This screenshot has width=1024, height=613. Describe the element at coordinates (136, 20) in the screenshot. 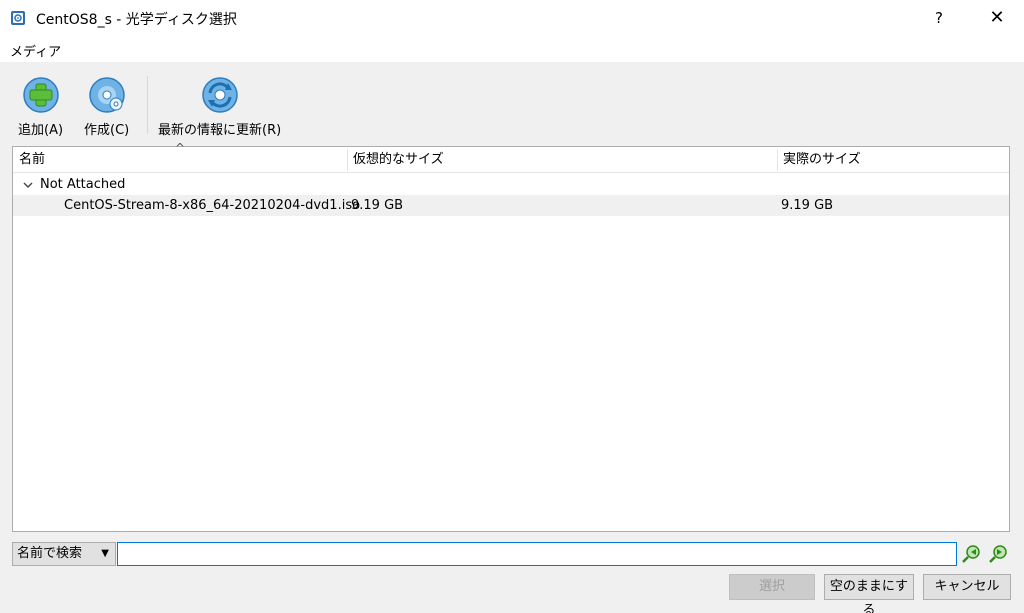

I see `window-title: CentOS8_s - 光学ディスク選択` at that location.